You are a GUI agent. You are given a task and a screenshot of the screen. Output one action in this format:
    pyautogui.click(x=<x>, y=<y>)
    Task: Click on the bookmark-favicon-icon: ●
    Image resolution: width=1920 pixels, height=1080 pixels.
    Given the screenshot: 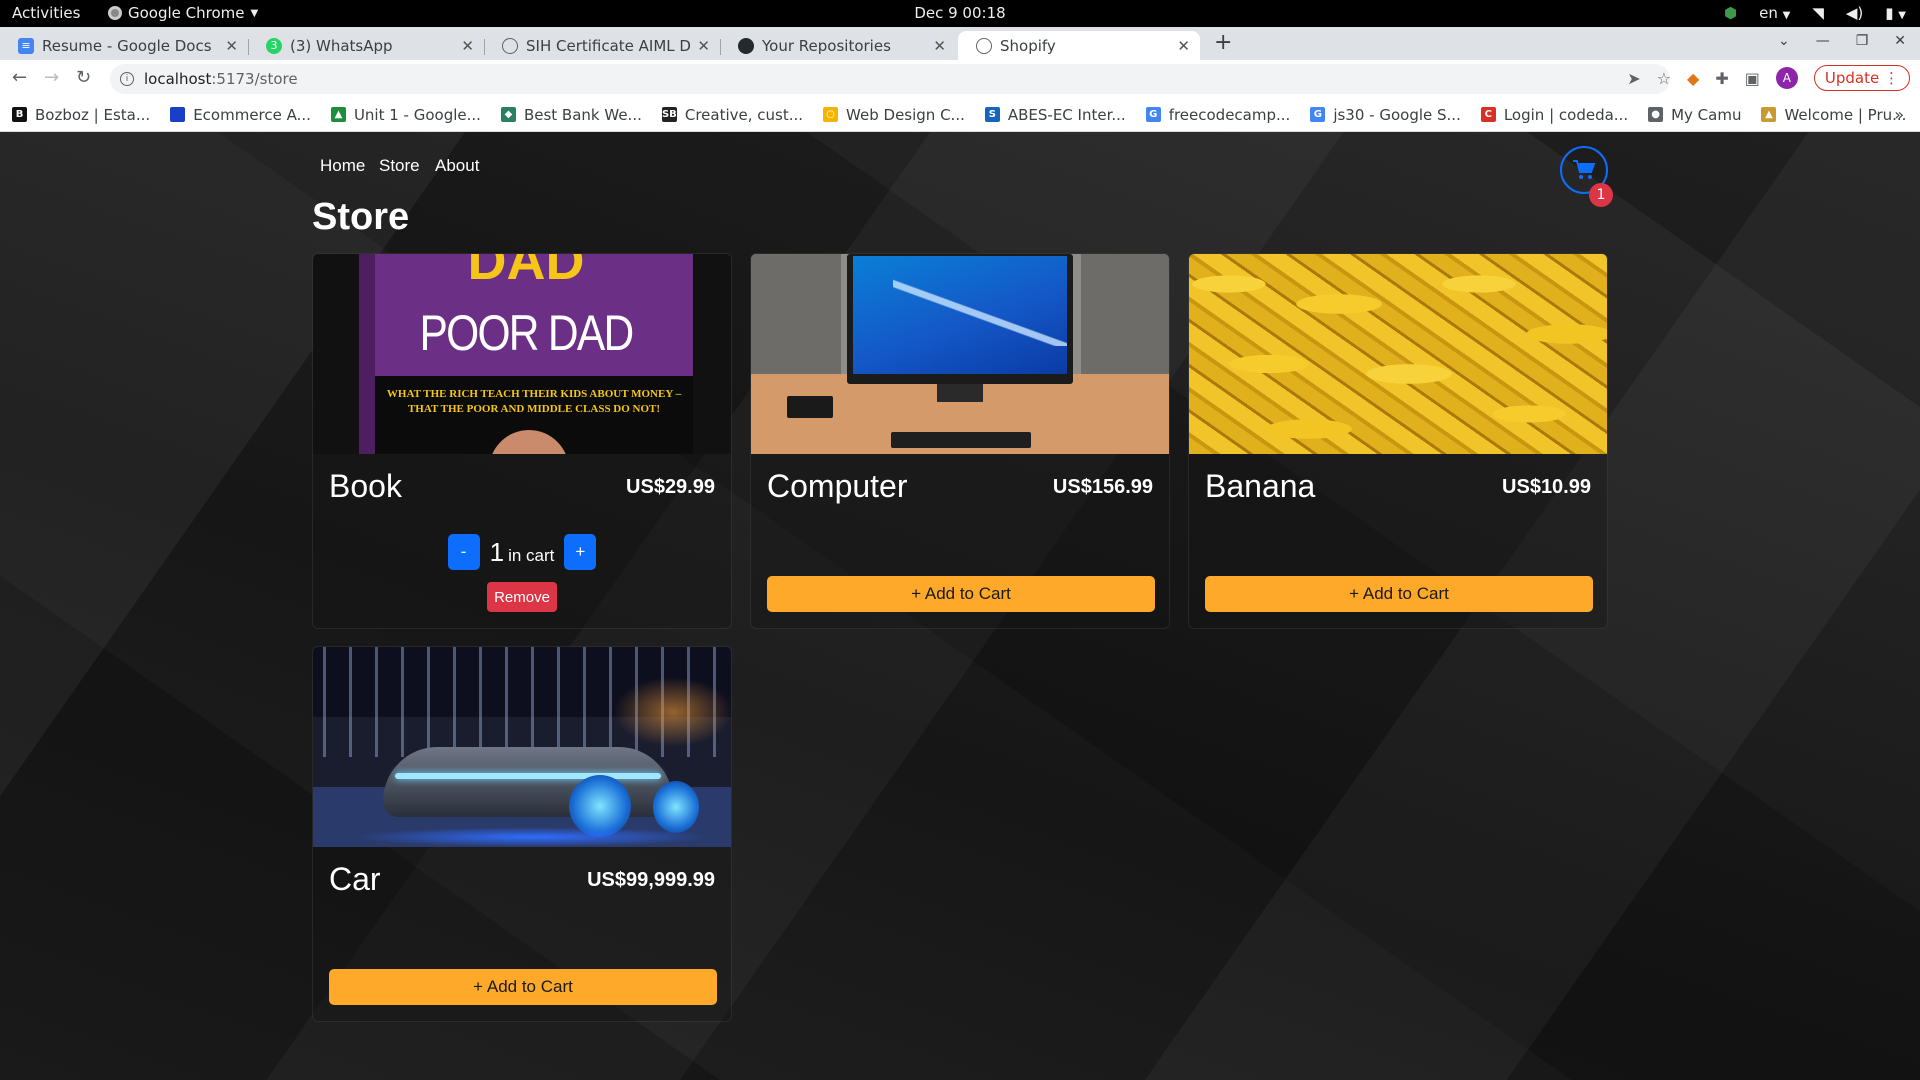 What is the action you would take?
    pyautogui.click(x=1656, y=114)
    